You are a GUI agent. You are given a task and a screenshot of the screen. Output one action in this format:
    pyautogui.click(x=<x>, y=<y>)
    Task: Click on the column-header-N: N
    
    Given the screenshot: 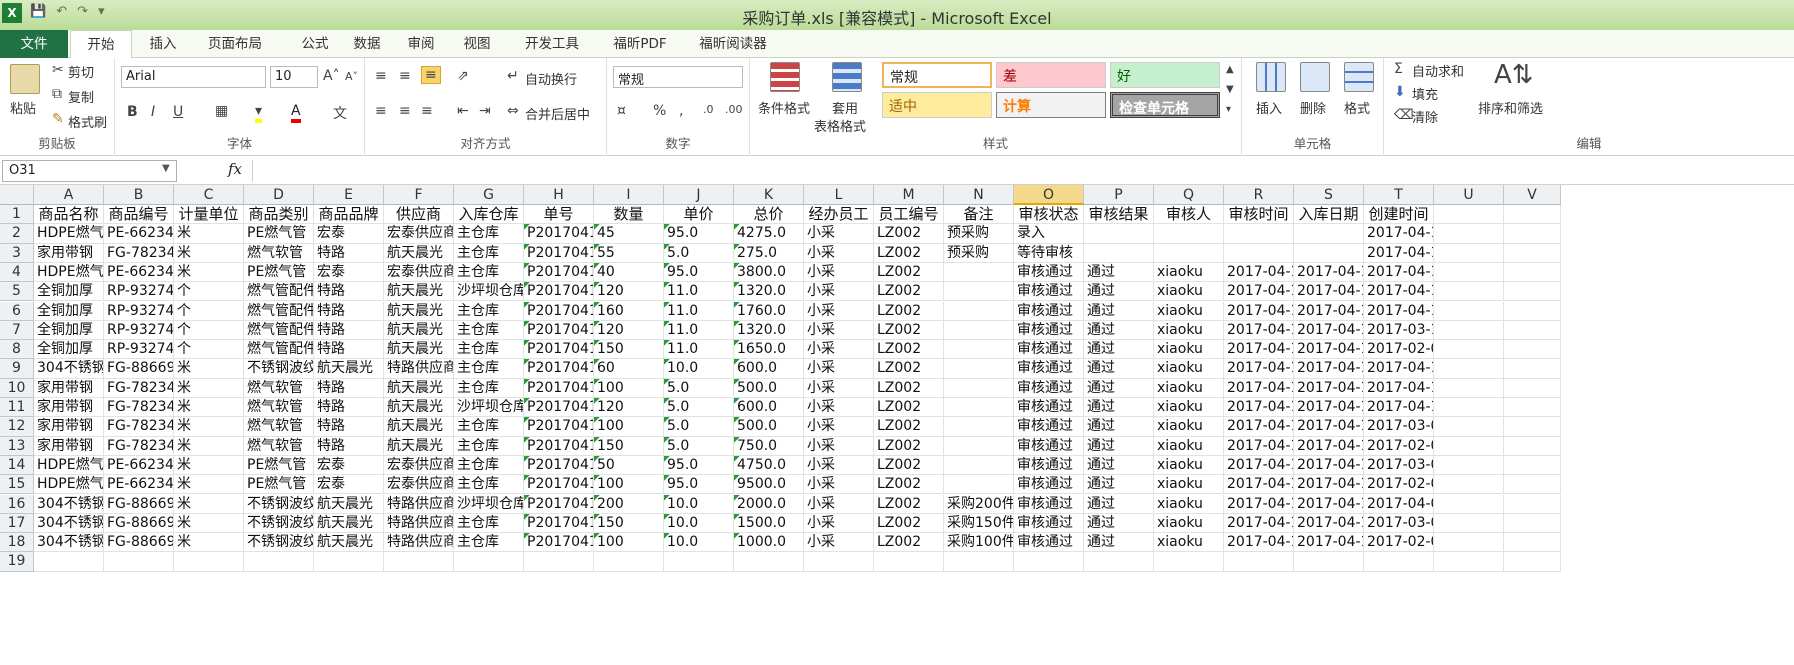 What is the action you would take?
    pyautogui.click(x=979, y=195)
    